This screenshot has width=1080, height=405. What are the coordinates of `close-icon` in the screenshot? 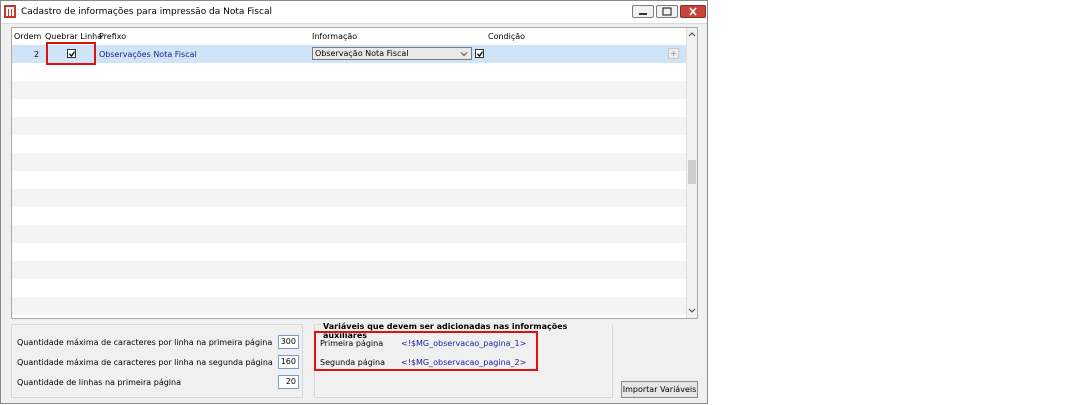 It's located at (693, 11).